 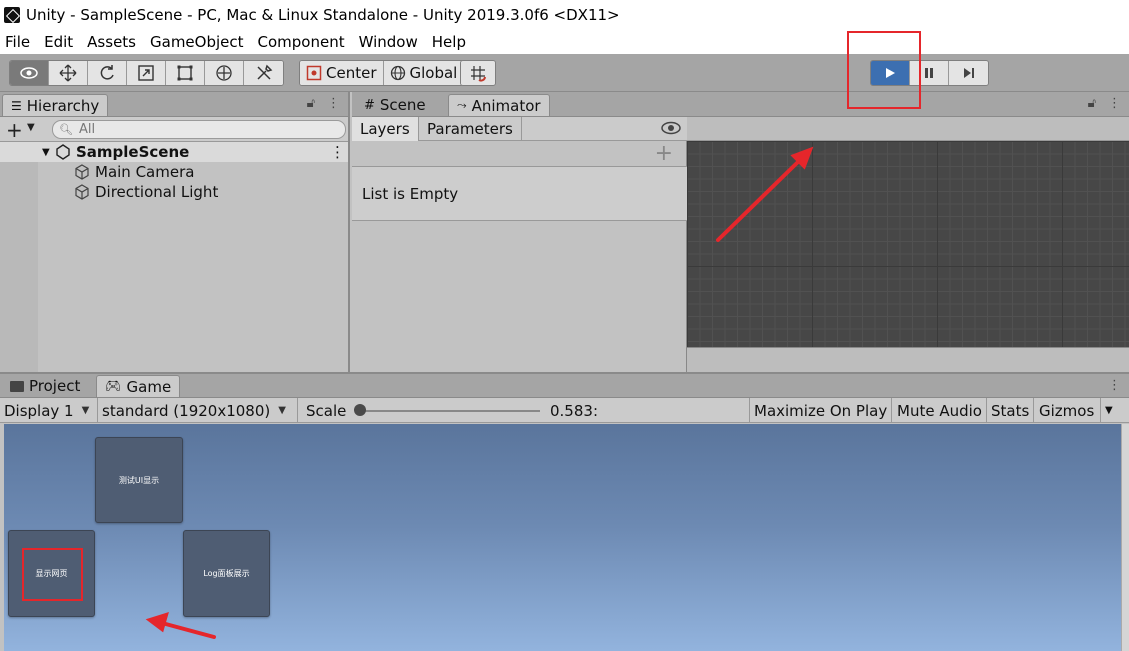 What do you see at coordinates (133, 152) in the screenshot?
I see `scene-name: SampleScene` at bounding box center [133, 152].